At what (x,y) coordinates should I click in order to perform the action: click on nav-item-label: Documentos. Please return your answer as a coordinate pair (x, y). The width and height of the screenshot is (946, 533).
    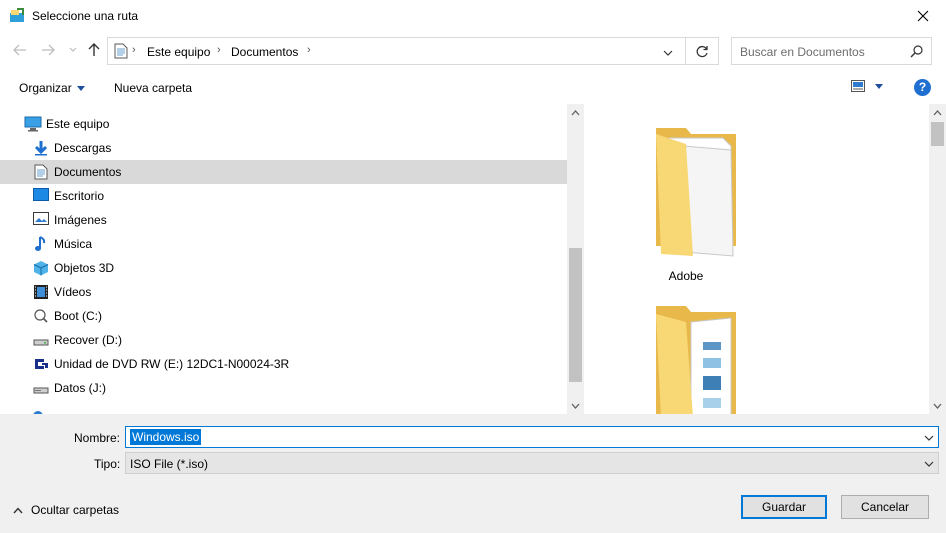
    Looking at the image, I should click on (88, 172).